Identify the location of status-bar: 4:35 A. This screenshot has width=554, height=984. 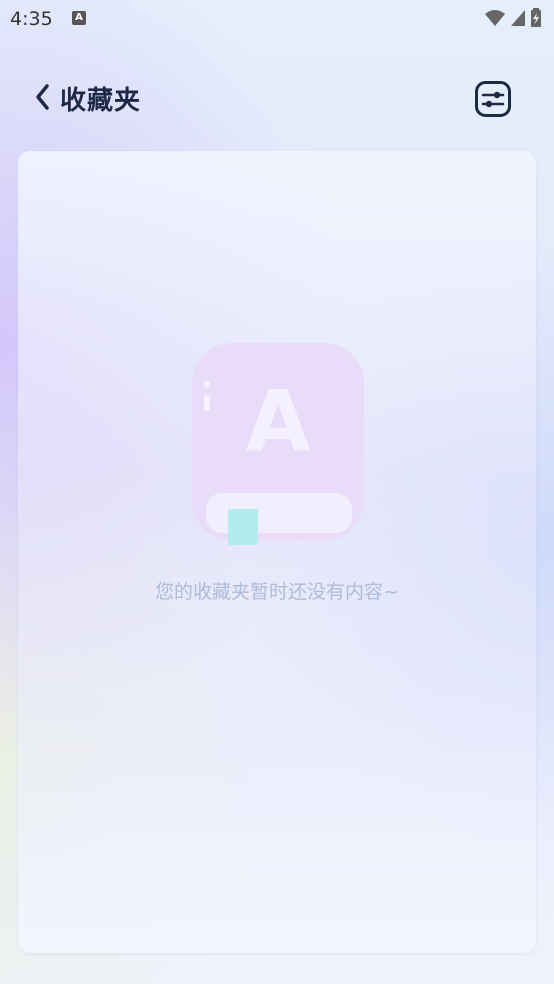
(277, 20).